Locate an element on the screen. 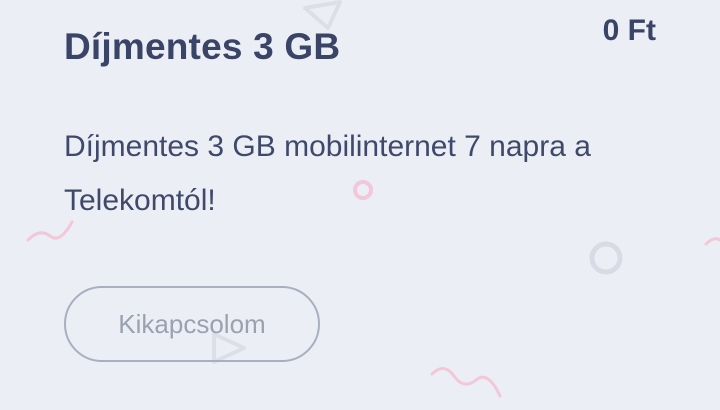 This screenshot has width=720, height=410. offer-title: Díjmentes 3 GB is located at coordinates (202, 46).